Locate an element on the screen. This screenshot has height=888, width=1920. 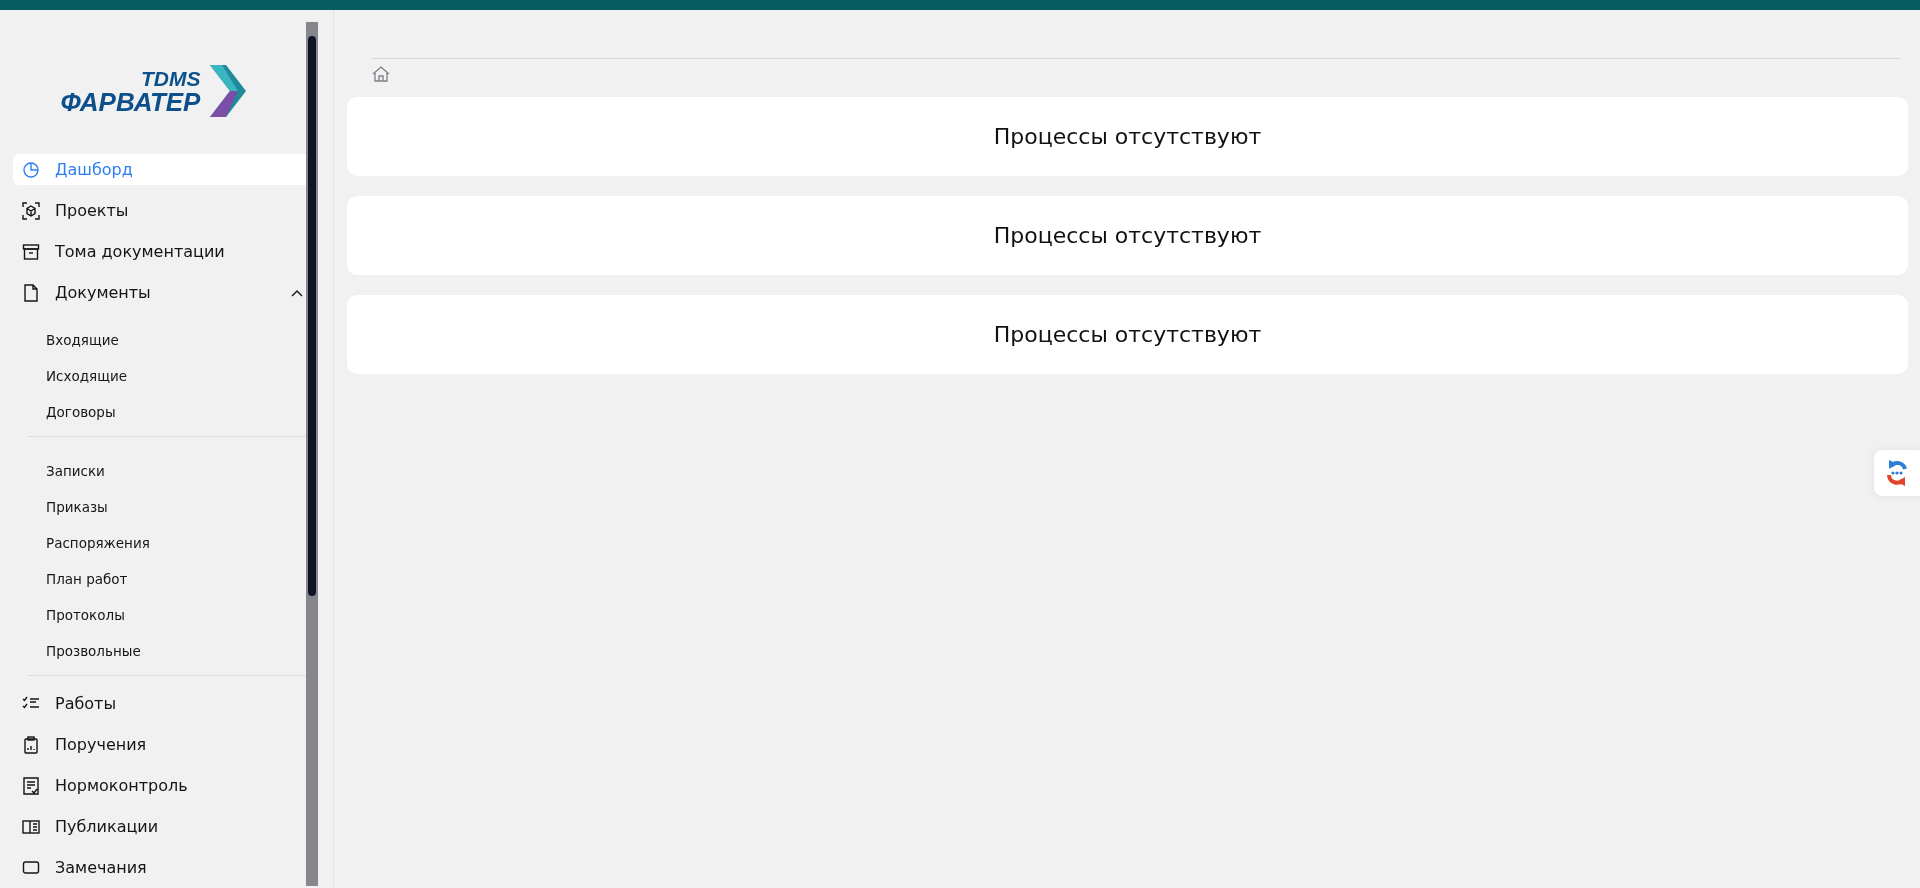
submenu-item: Приказы is located at coordinates (167, 507).